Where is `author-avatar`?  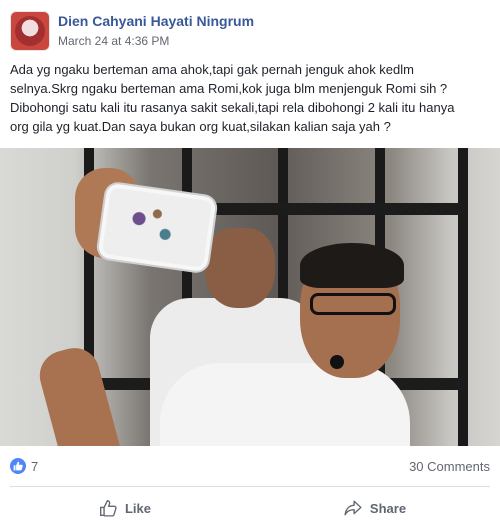
author-avatar is located at coordinates (30, 31).